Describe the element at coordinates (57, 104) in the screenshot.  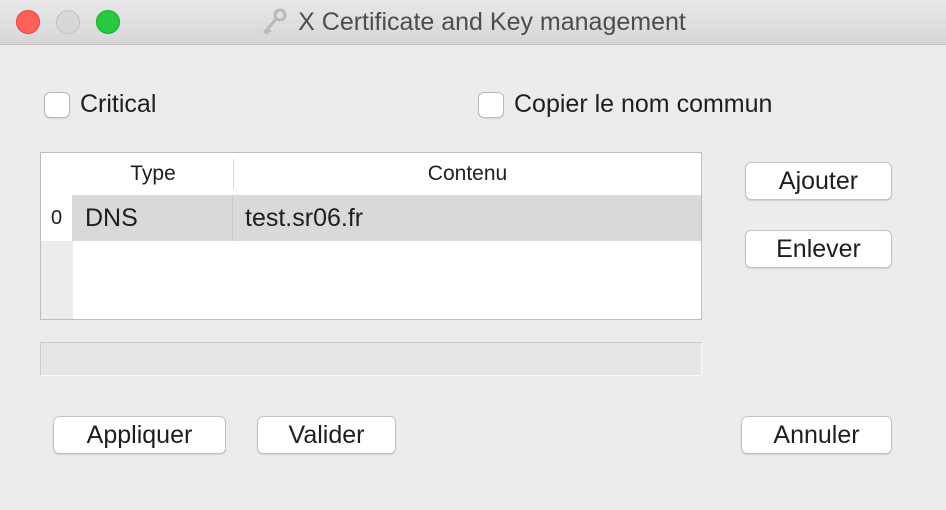
I see `critical-checkbox` at that location.